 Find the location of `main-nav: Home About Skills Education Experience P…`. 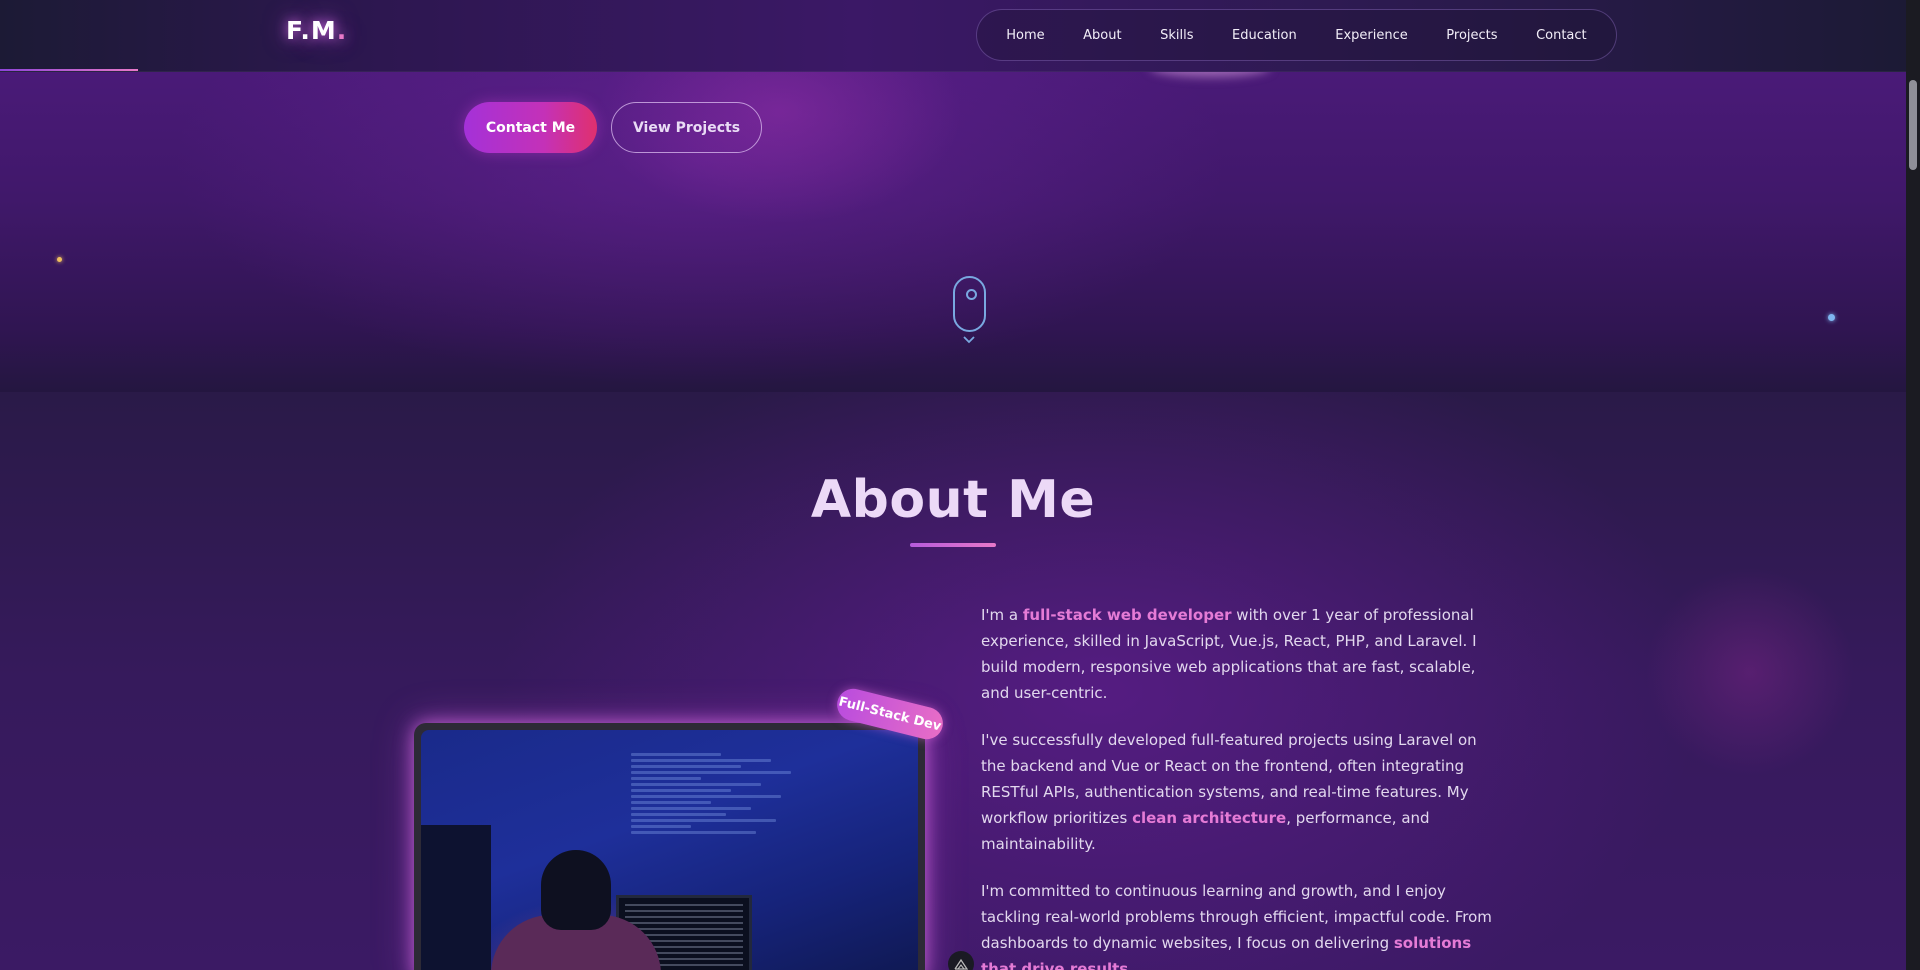

main-nav: Home About Skills Education Experience P… is located at coordinates (1296, 35).